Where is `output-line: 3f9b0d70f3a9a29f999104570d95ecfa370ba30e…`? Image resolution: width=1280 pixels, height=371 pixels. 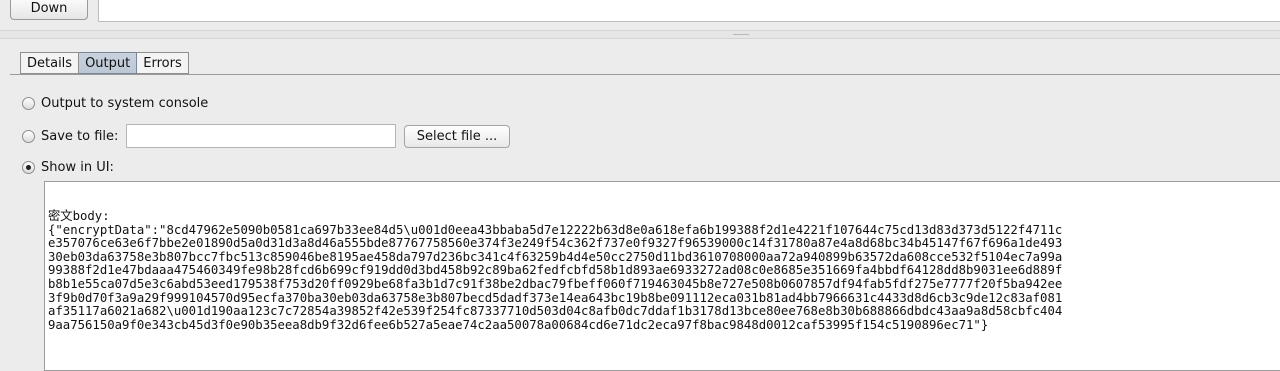 output-line: 3f9b0d70f3a9a29f999104570d95ecfa370ba30e… is located at coordinates (555, 297).